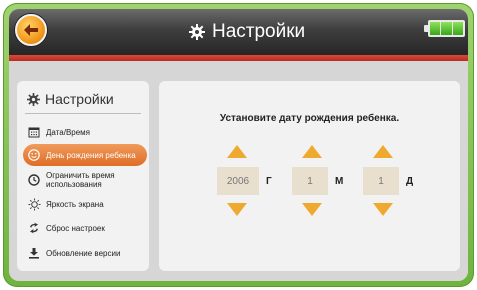  Describe the element at coordinates (383, 209) in the screenshot. I see `day-down-arrow-icon` at that location.